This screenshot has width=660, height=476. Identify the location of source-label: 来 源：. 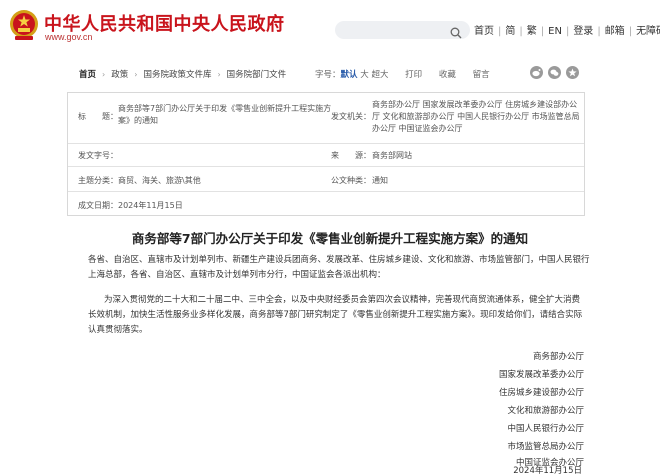
(351, 155).